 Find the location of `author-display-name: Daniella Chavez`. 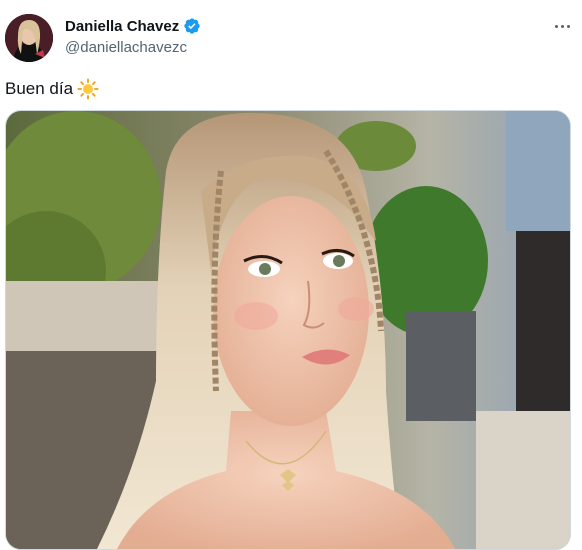

author-display-name: Daniella Chavez is located at coordinates (122, 26).